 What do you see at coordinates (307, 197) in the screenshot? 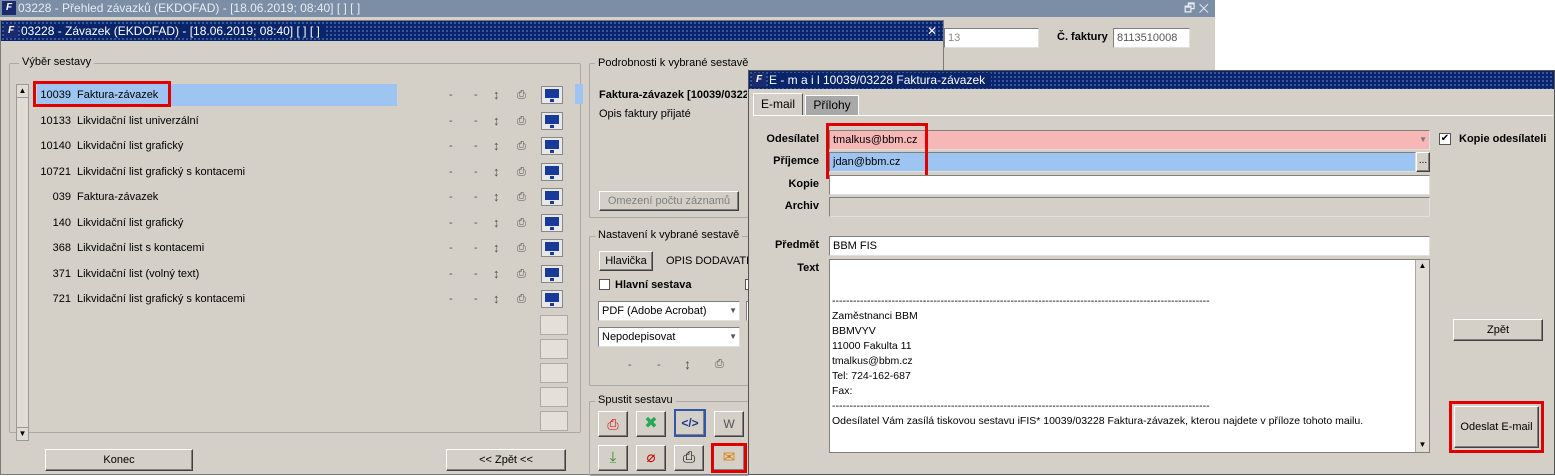
I see `report-row: 039 Faktura-závazek - - ↕ ⎙` at bounding box center [307, 197].